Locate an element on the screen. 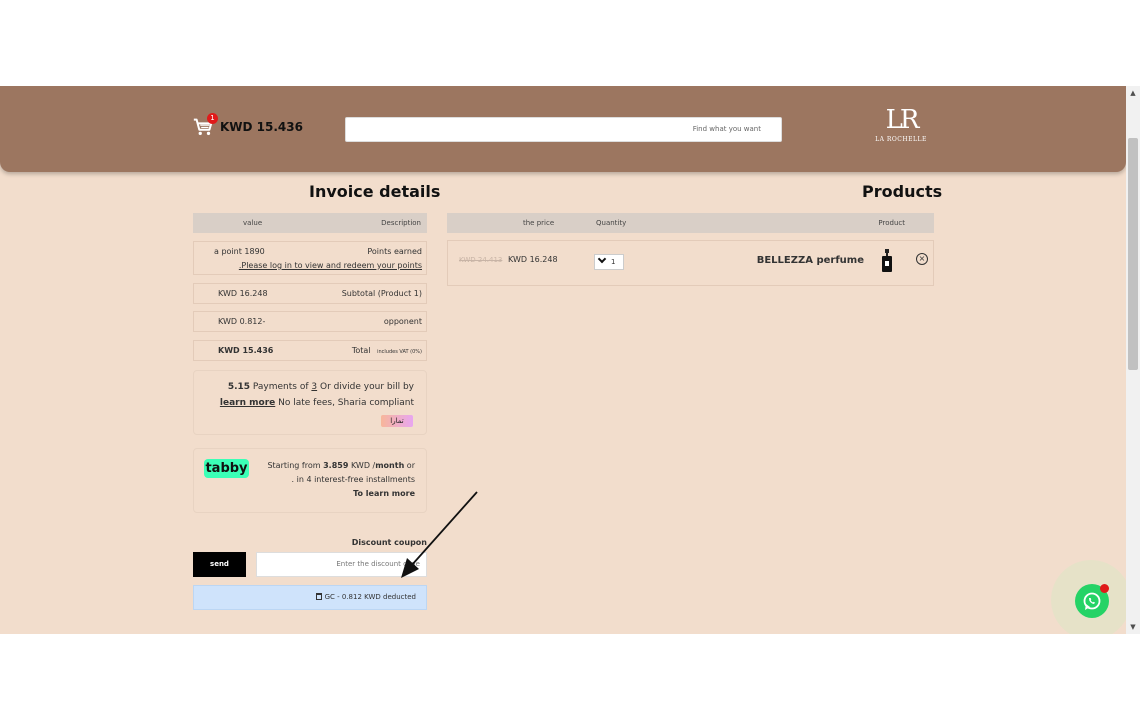  whatsapp-notification-dot is located at coordinates (1104, 588).